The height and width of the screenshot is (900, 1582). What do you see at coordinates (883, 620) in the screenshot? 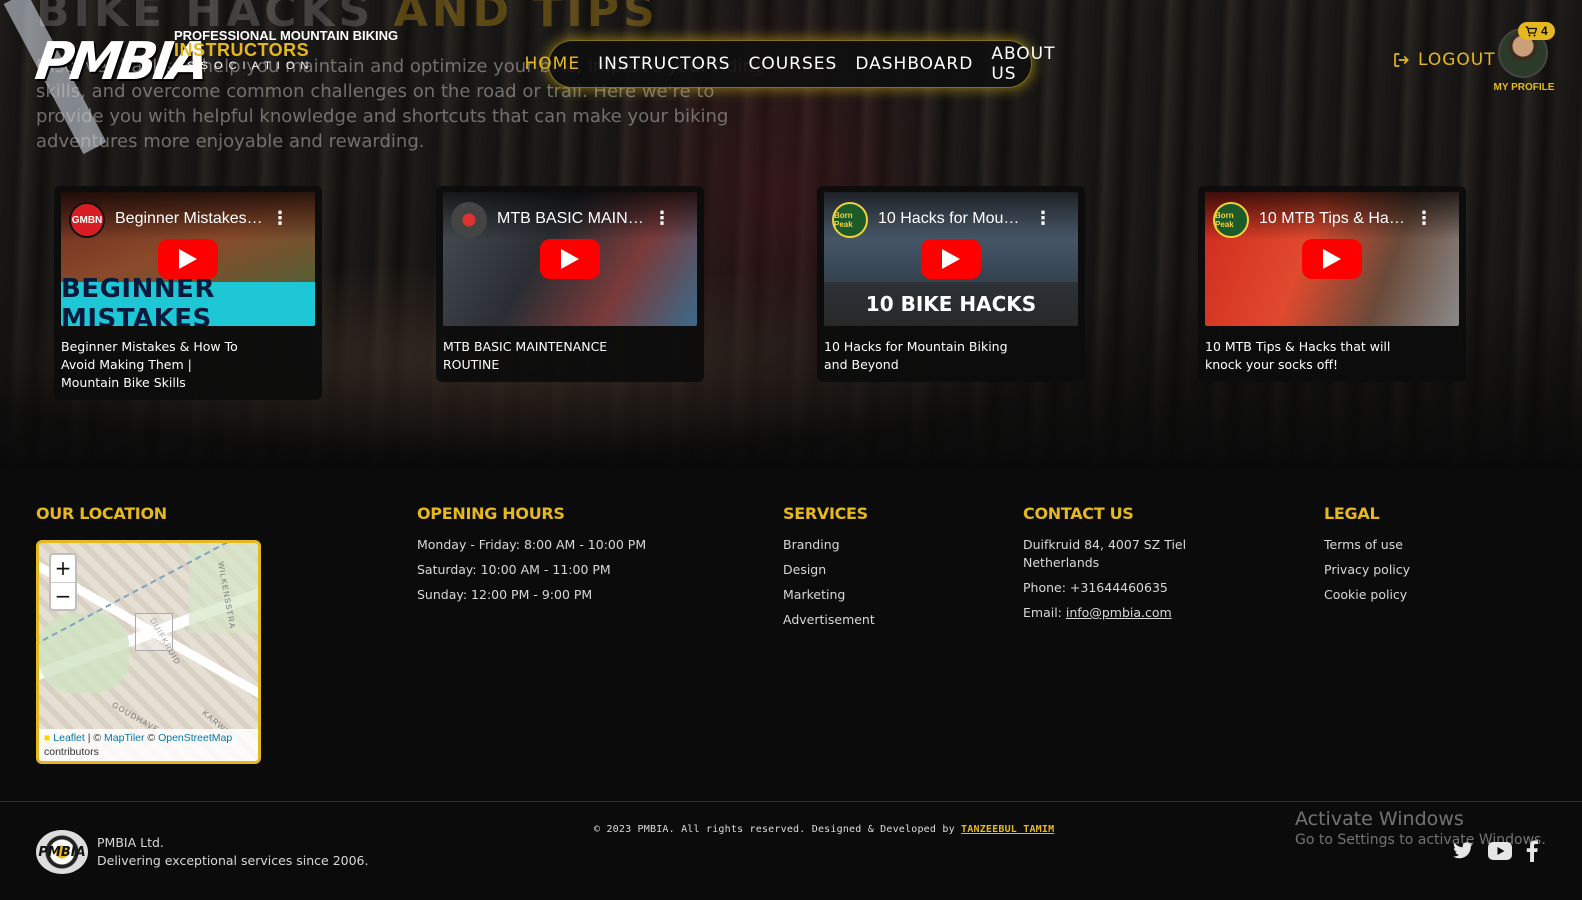
I see `service-advertisement: Advertisement` at bounding box center [883, 620].